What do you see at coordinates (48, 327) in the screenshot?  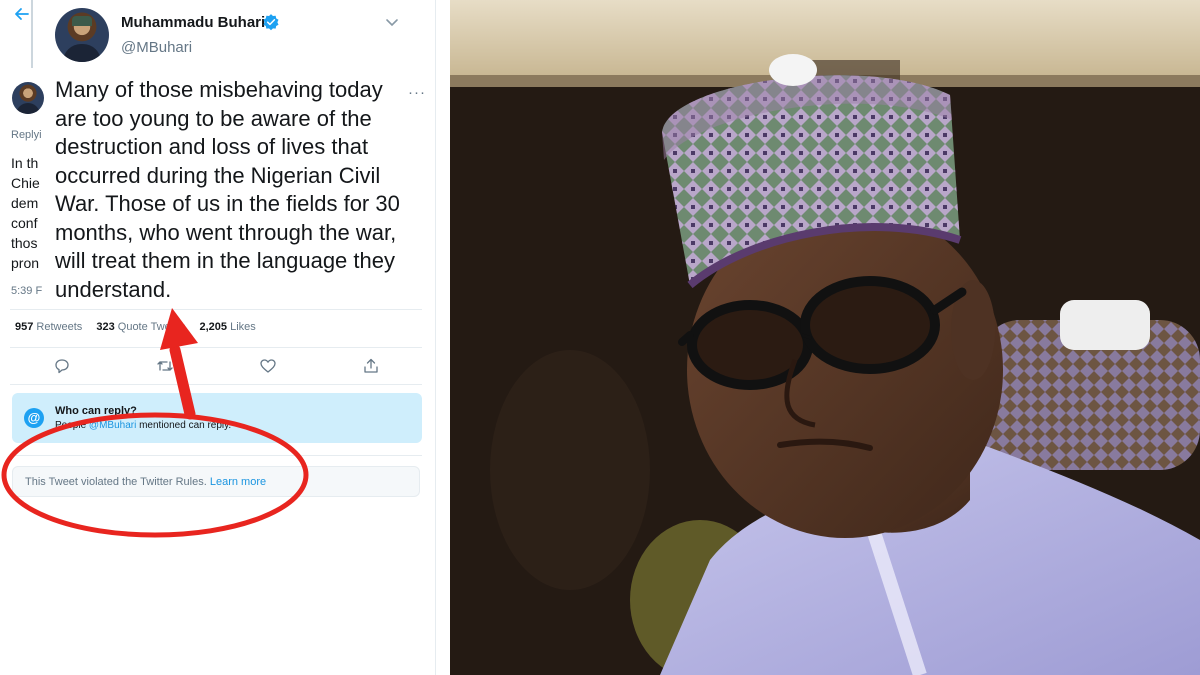 I see `retweets-stat: 957 Retweets` at bounding box center [48, 327].